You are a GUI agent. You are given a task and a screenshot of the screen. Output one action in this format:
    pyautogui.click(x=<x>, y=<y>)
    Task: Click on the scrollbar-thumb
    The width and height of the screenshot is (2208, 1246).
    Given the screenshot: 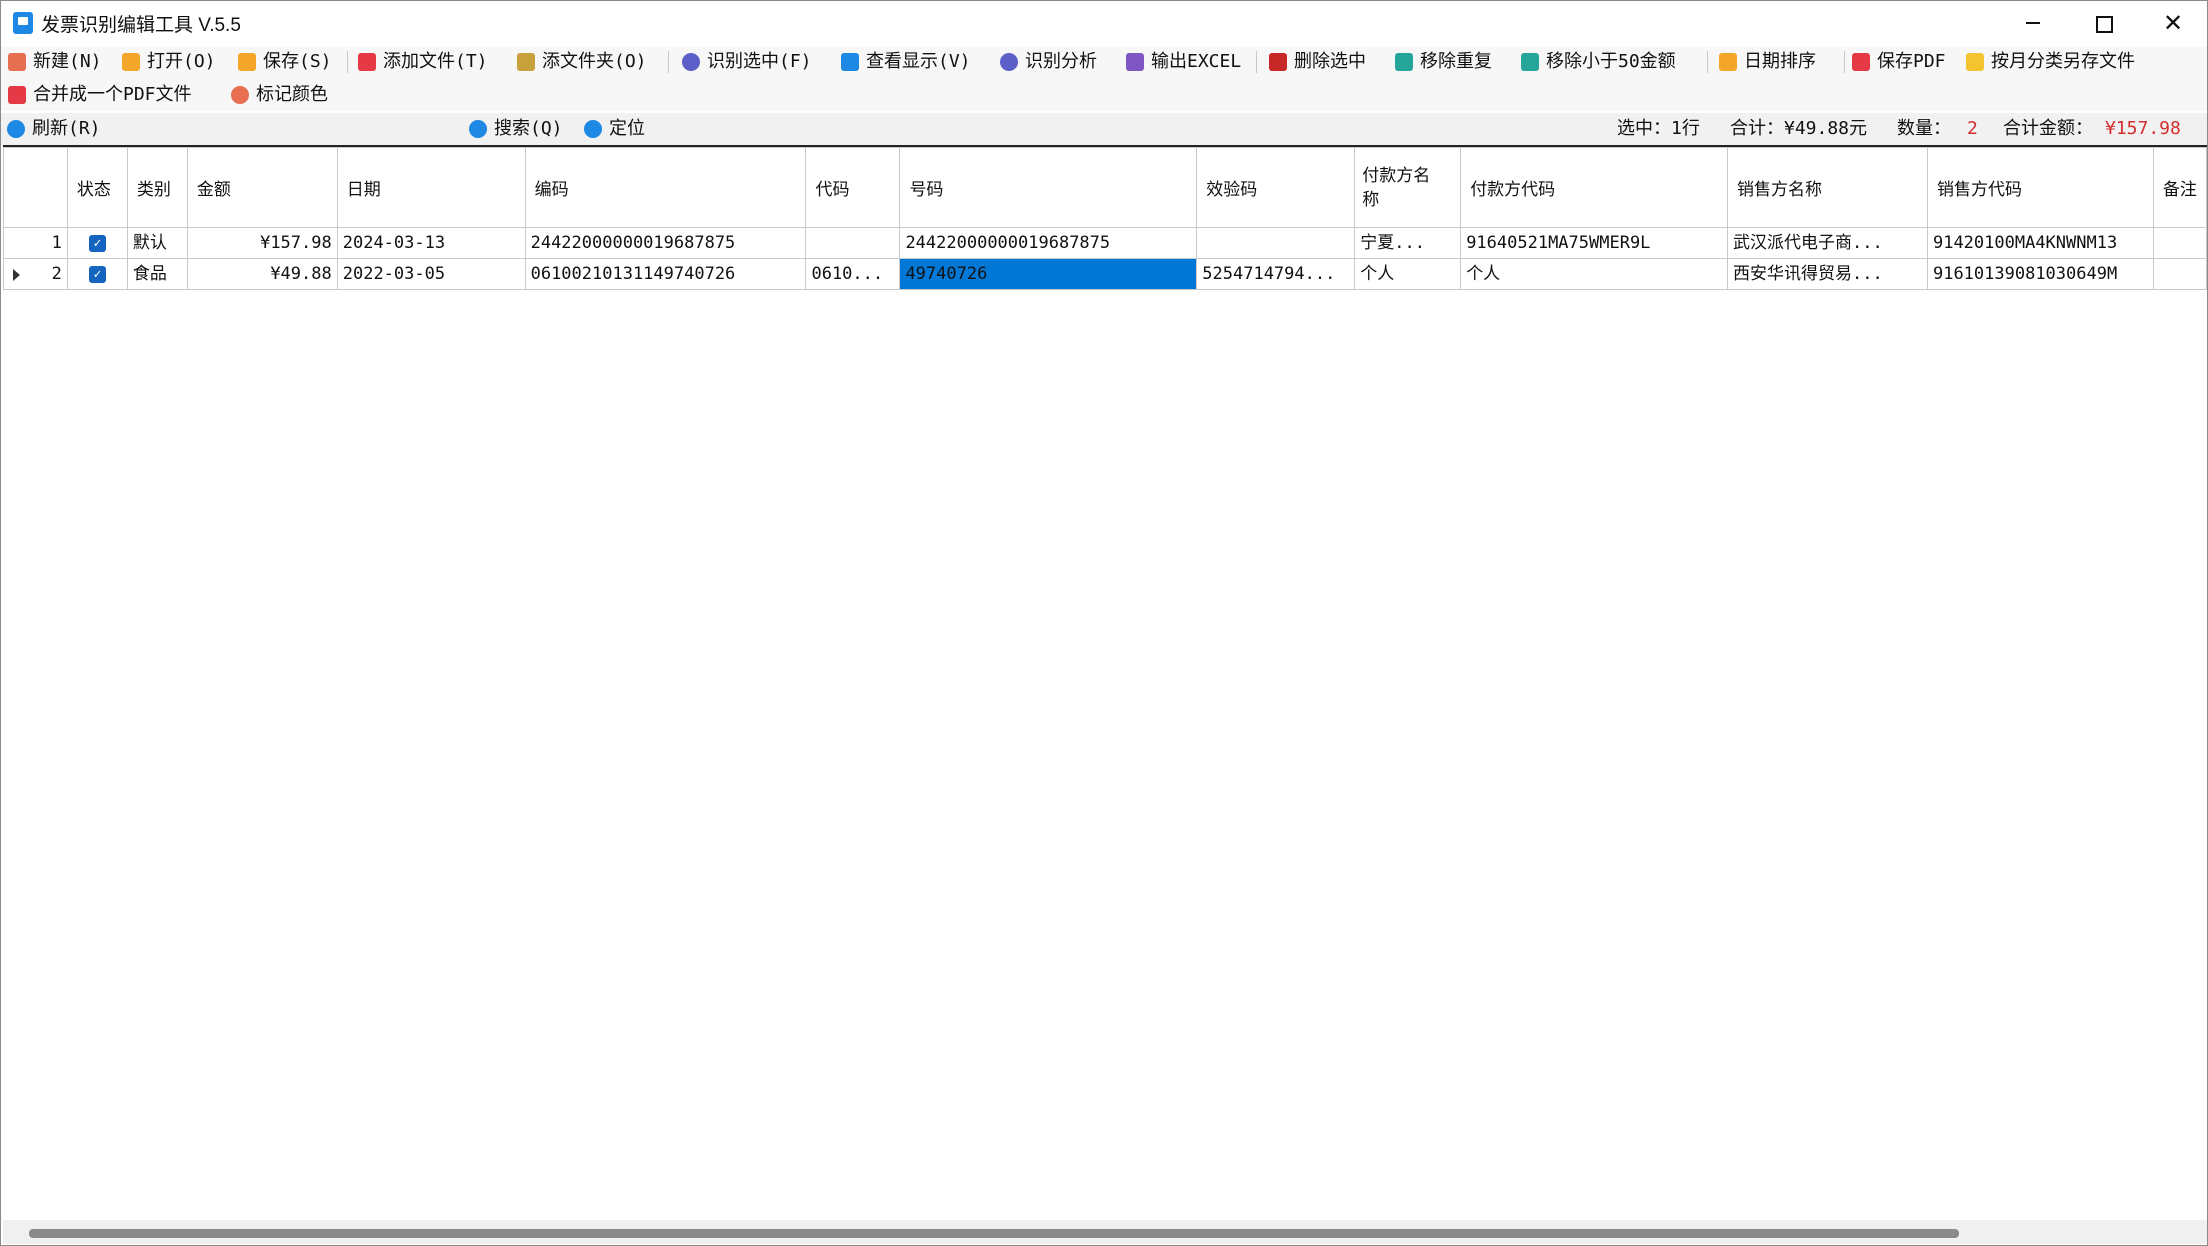 What is the action you would take?
    pyautogui.click(x=994, y=1233)
    